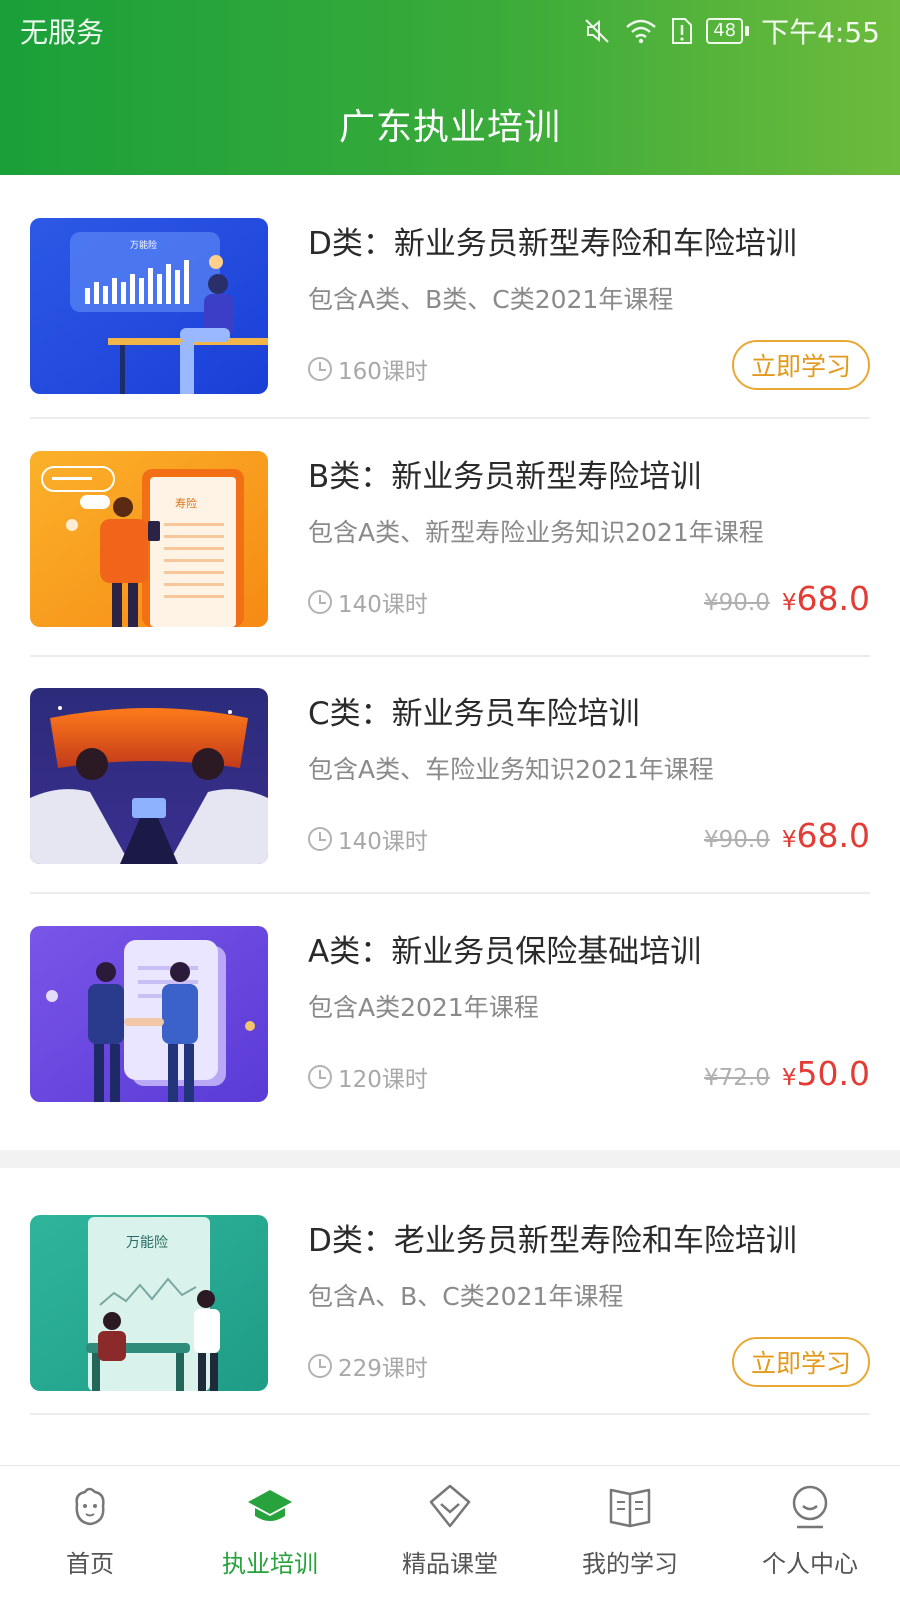  What do you see at coordinates (383, 1369) in the screenshot?
I see `hours-text: 229课时` at bounding box center [383, 1369].